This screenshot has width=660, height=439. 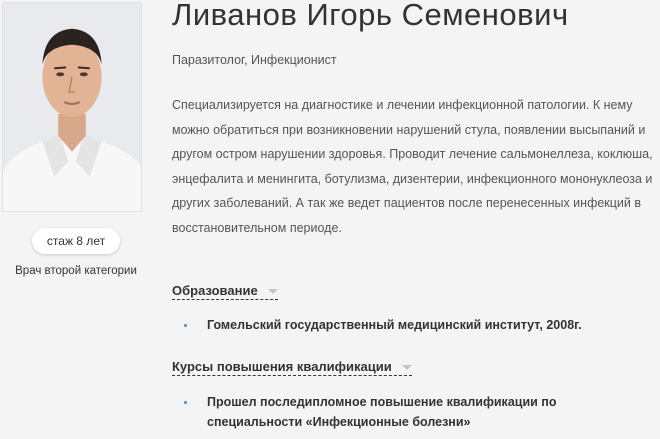 What do you see at coordinates (254, 60) in the screenshot?
I see `doctor-specialty: Паразитолог, Инфекционист` at bounding box center [254, 60].